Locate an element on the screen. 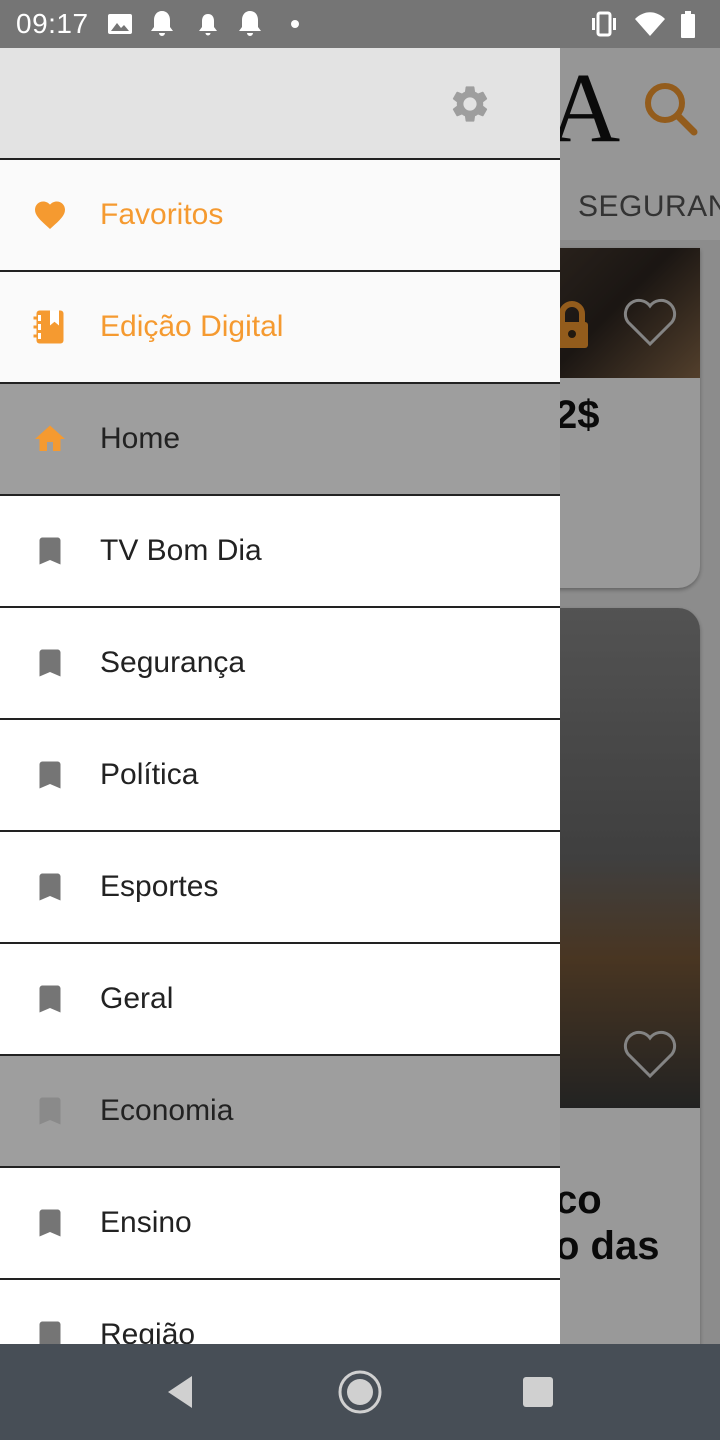 The height and width of the screenshot is (1440, 720). menu-item-label: Política is located at coordinates (149, 774).